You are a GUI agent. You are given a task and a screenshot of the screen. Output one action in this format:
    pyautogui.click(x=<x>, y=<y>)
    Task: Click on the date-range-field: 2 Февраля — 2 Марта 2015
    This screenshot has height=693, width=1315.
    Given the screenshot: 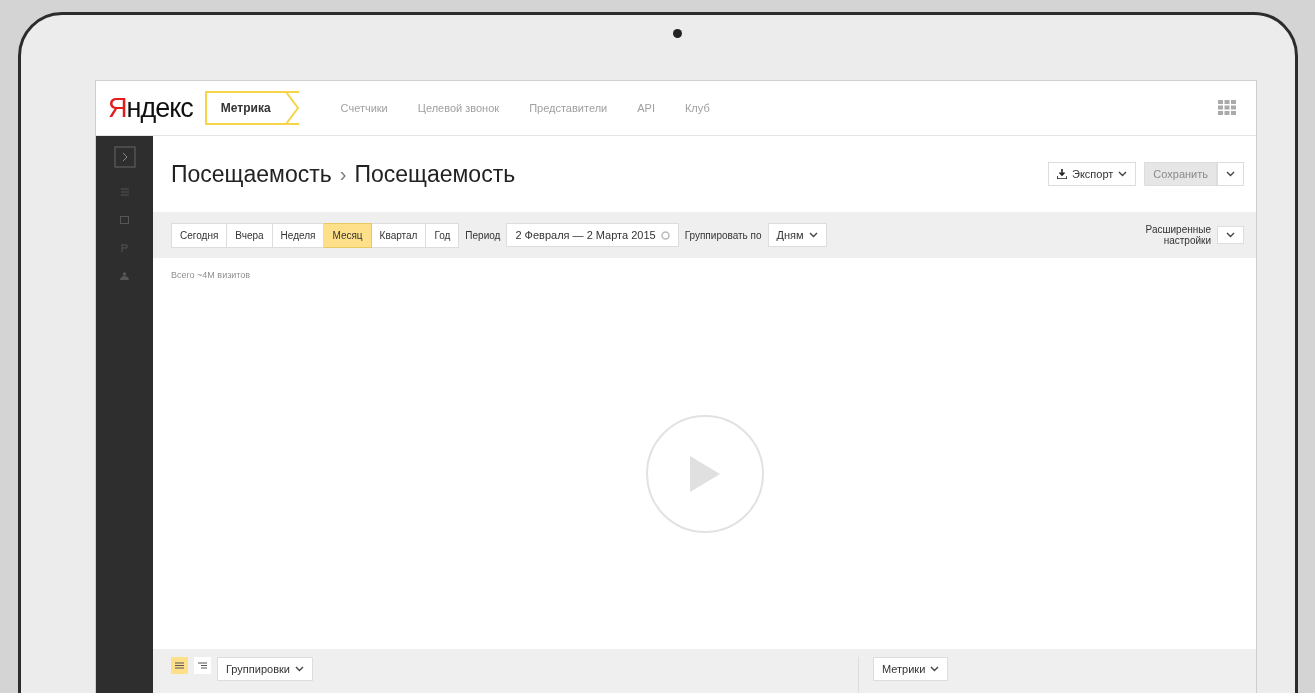 What is the action you would take?
    pyautogui.click(x=592, y=235)
    